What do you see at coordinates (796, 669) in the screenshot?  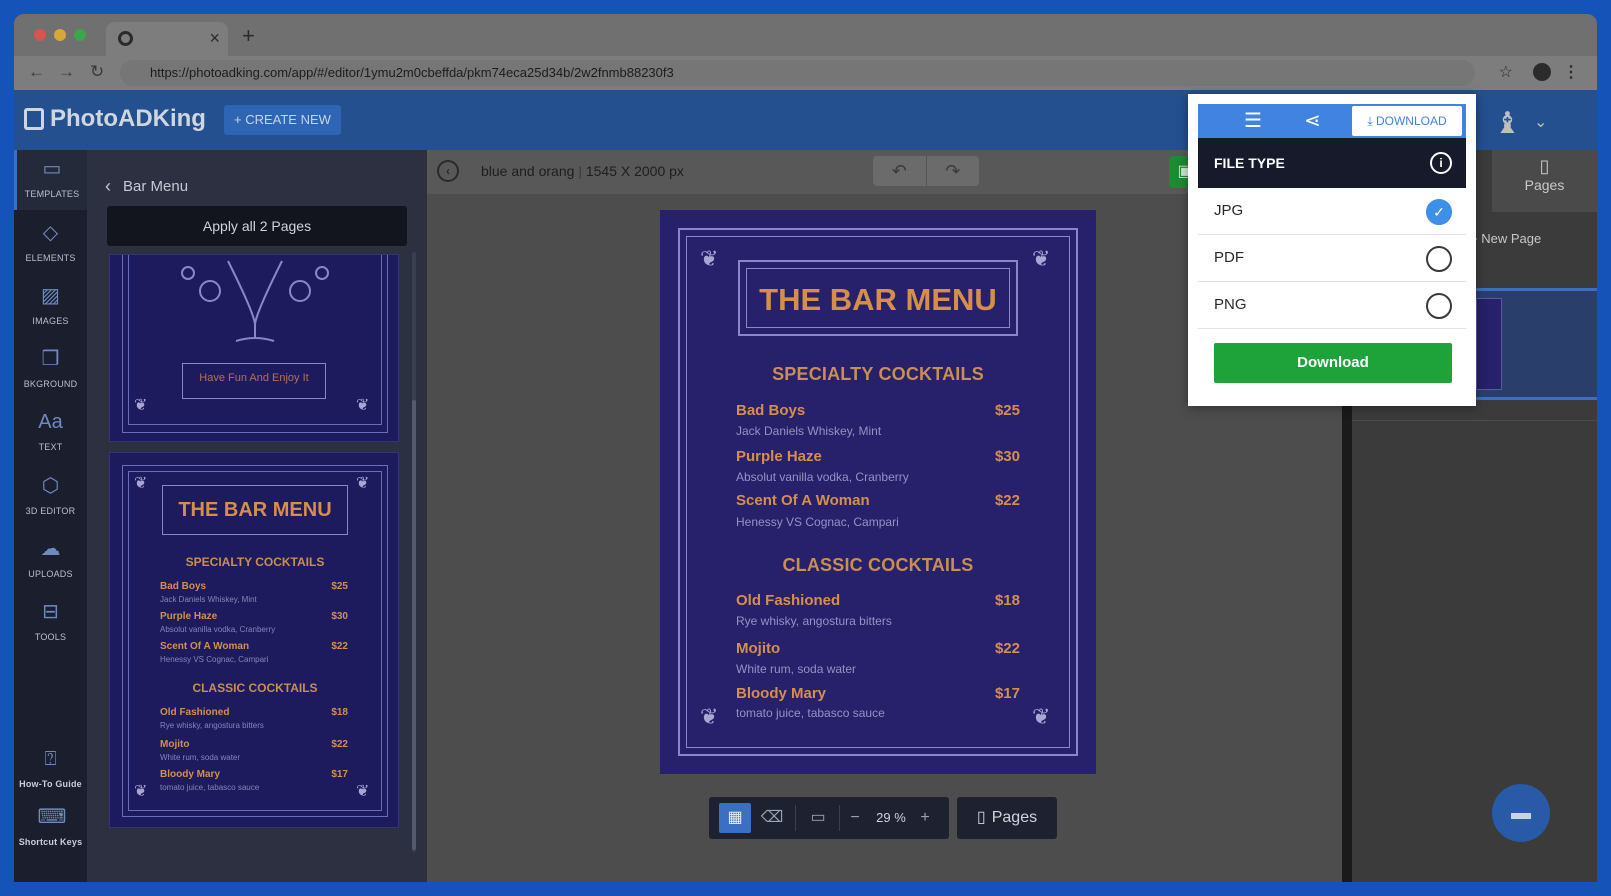 I see `menu-item-desc: White rum, soda water` at bounding box center [796, 669].